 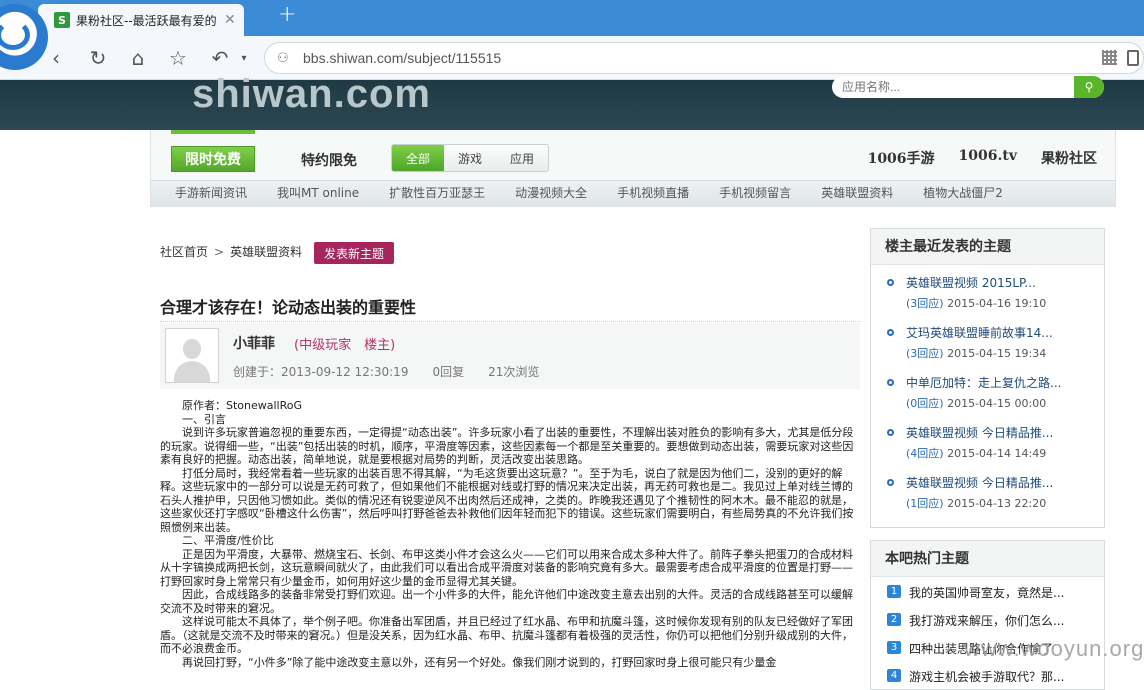 What do you see at coordinates (894, 591) in the screenshot?
I see `rank-badge: 1` at bounding box center [894, 591].